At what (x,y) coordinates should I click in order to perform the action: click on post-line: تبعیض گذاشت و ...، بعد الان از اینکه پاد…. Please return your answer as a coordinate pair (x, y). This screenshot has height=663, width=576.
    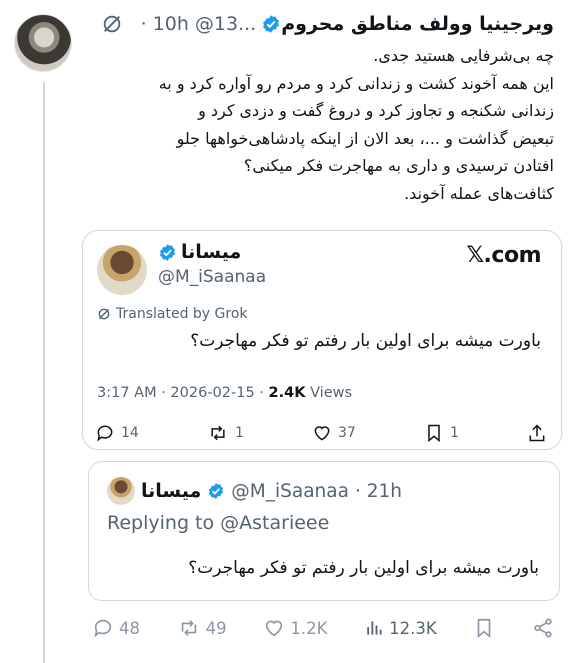
    Looking at the image, I should click on (365, 138).